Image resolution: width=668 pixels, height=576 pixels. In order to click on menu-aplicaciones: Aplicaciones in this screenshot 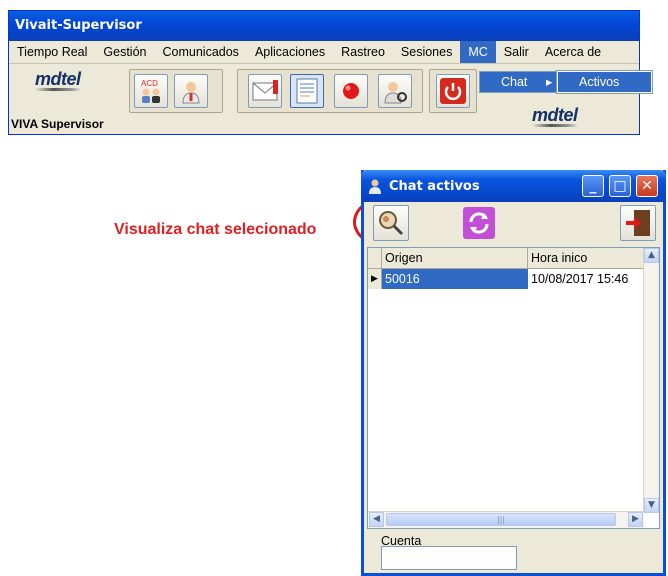, I will do `click(290, 52)`.